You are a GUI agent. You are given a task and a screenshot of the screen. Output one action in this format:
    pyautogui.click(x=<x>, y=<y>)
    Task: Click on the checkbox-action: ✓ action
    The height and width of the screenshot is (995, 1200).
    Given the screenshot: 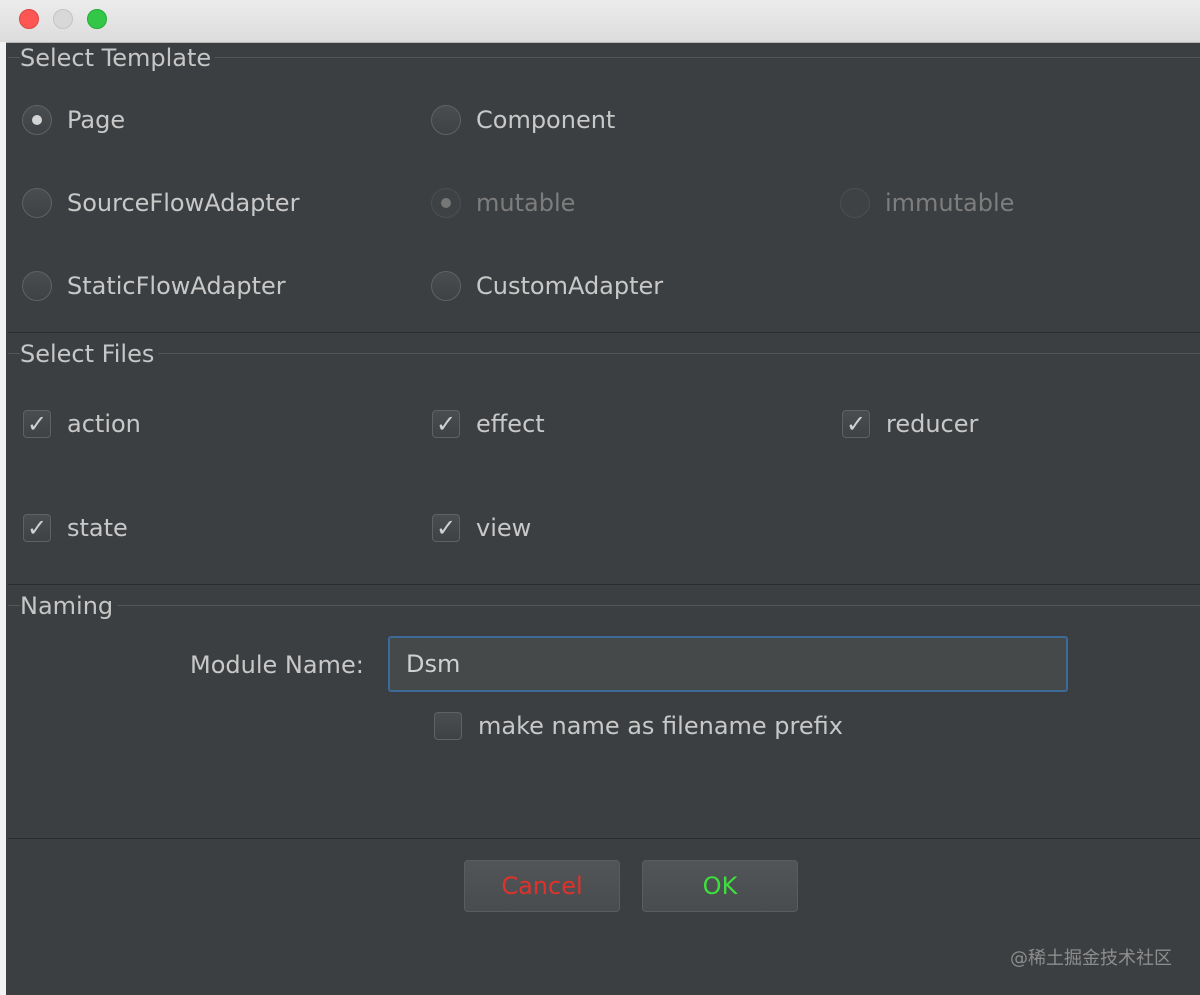 What is the action you would take?
    pyautogui.click(x=82, y=424)
    